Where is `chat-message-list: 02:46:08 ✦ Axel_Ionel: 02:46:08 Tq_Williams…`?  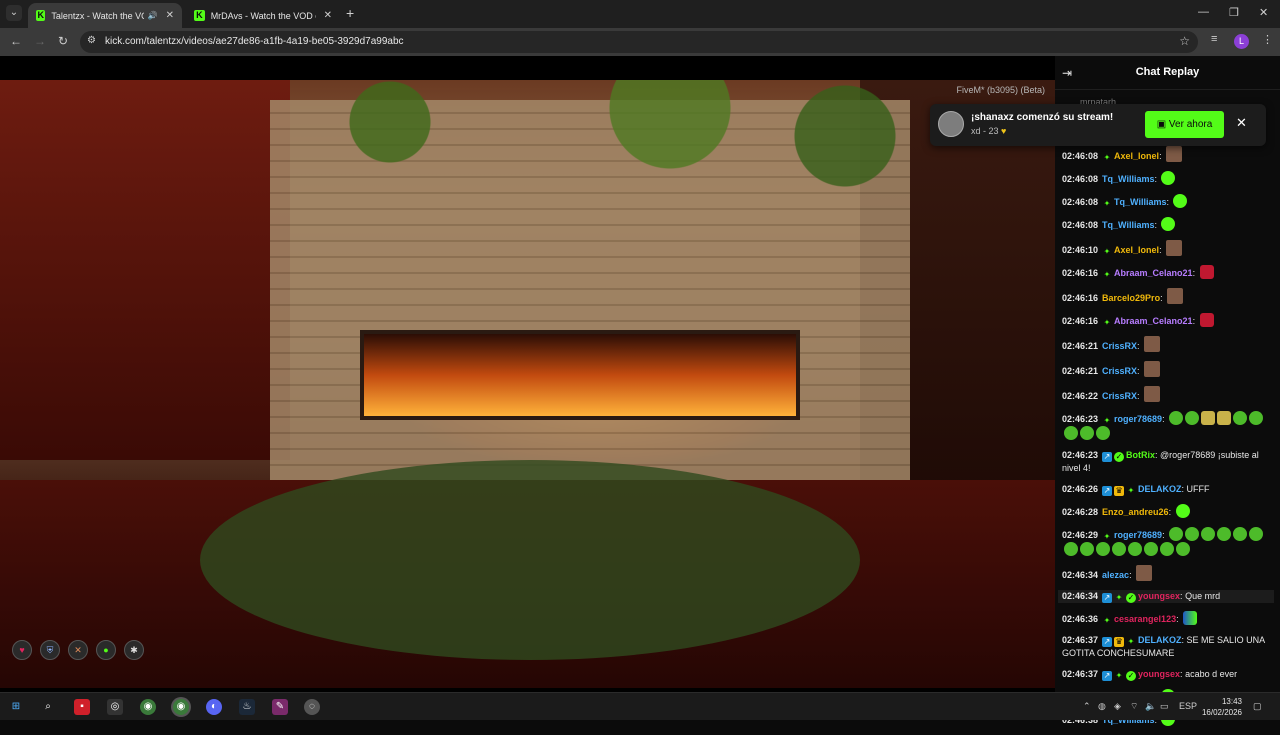
chat-message-list: 02:46:08 ✦ Axel_Ionel: 02:46:08 Tq_Williams… is located at coordinates (1166, 440).